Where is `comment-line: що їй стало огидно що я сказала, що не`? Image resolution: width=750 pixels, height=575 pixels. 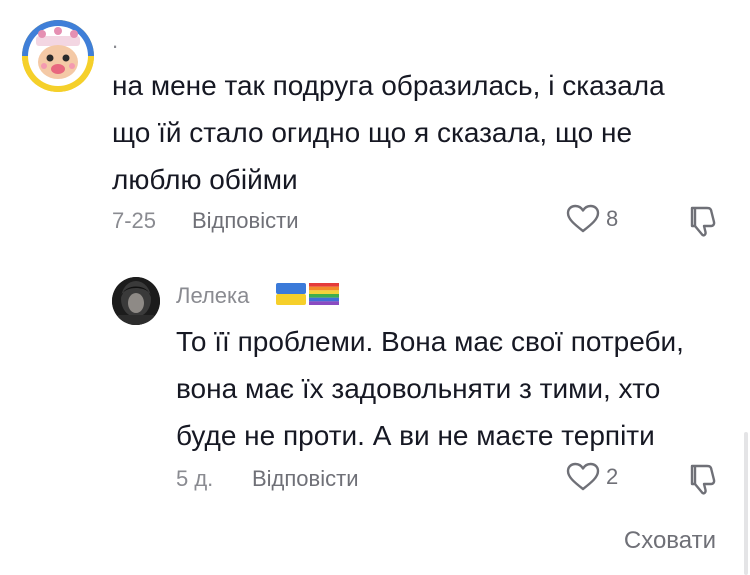
comment-line: що їй стало огидно що я сказала, що не is located at coordinates (372, 132).